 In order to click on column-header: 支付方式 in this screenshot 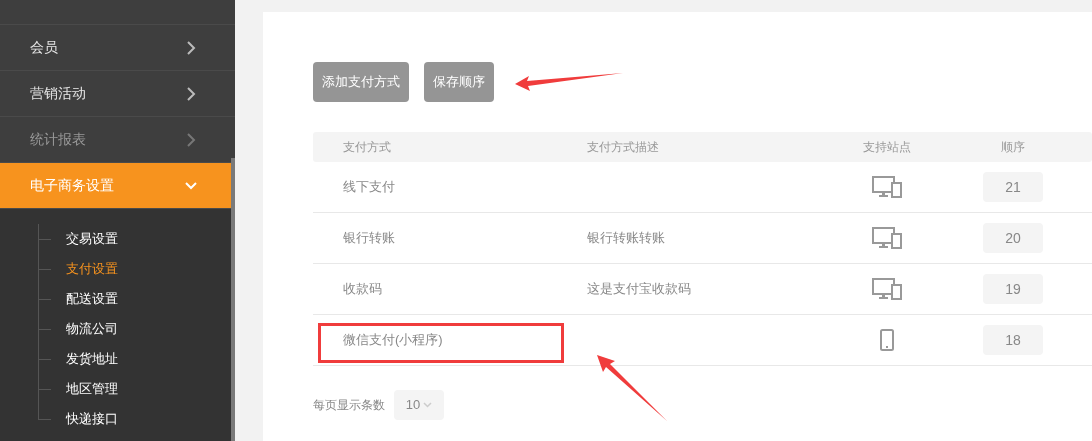, I will do `click(367, 147)`.